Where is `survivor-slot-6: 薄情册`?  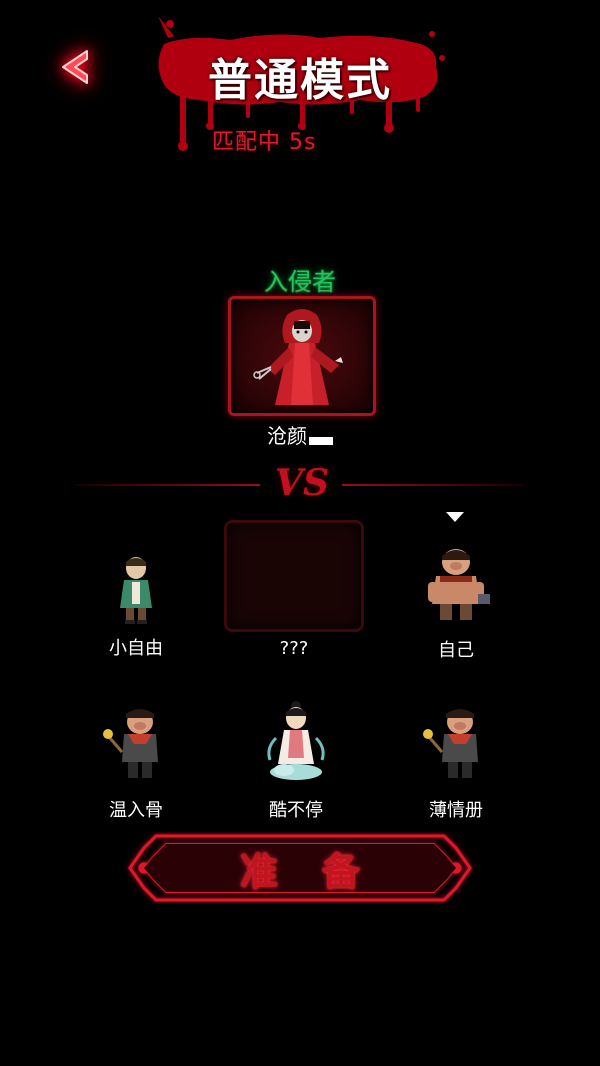 survivor-slot-6: 薄情册 is located at coordinates (456, 775).